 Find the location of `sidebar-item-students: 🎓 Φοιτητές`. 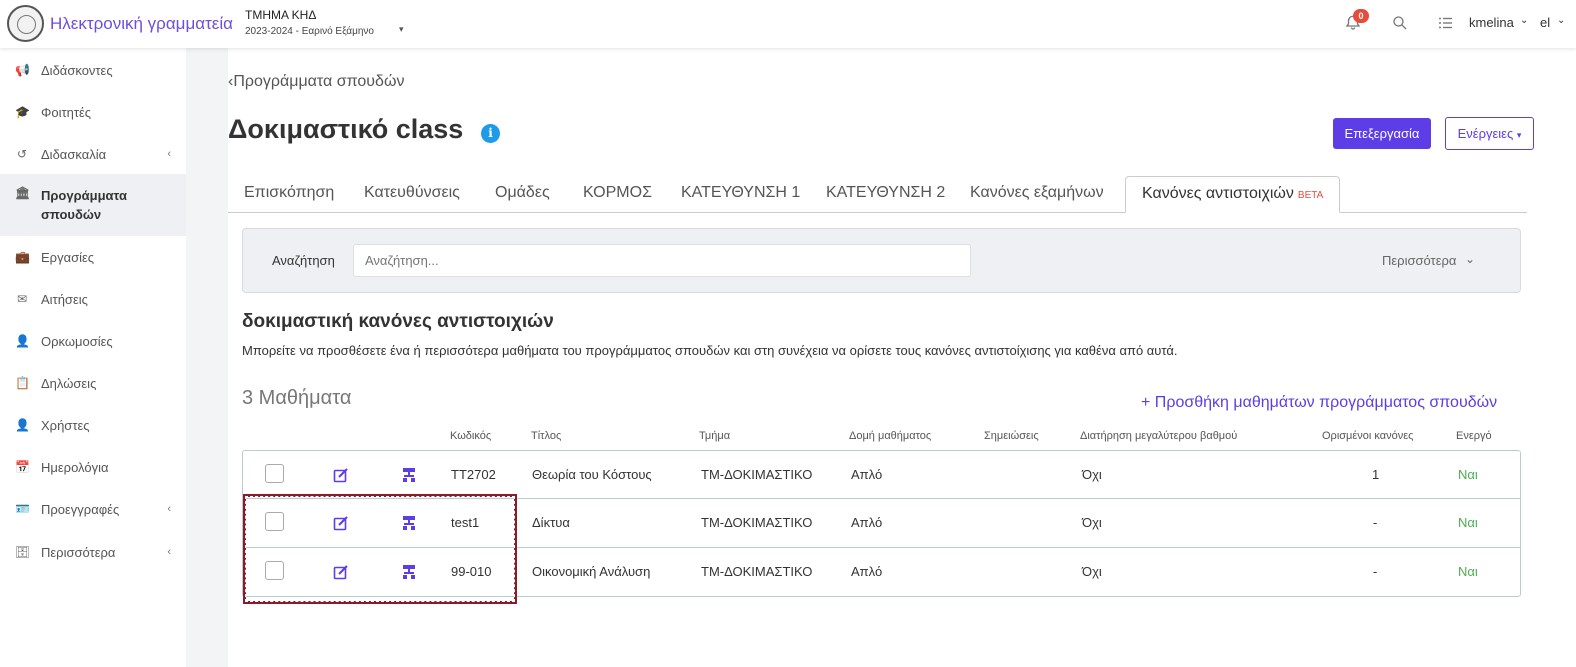

sidebar-item-students: 🎓 Φοιτητές is located at coordinates (93, 112).